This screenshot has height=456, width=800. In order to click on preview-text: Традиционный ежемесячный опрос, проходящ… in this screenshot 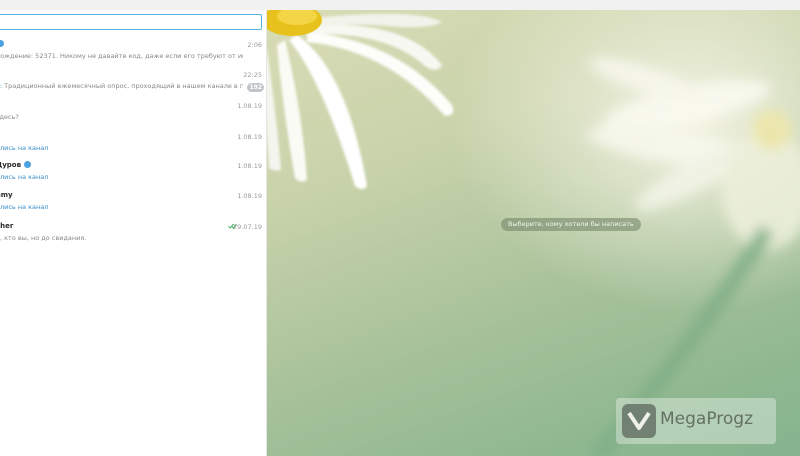, I will do `click(123, 86)`.